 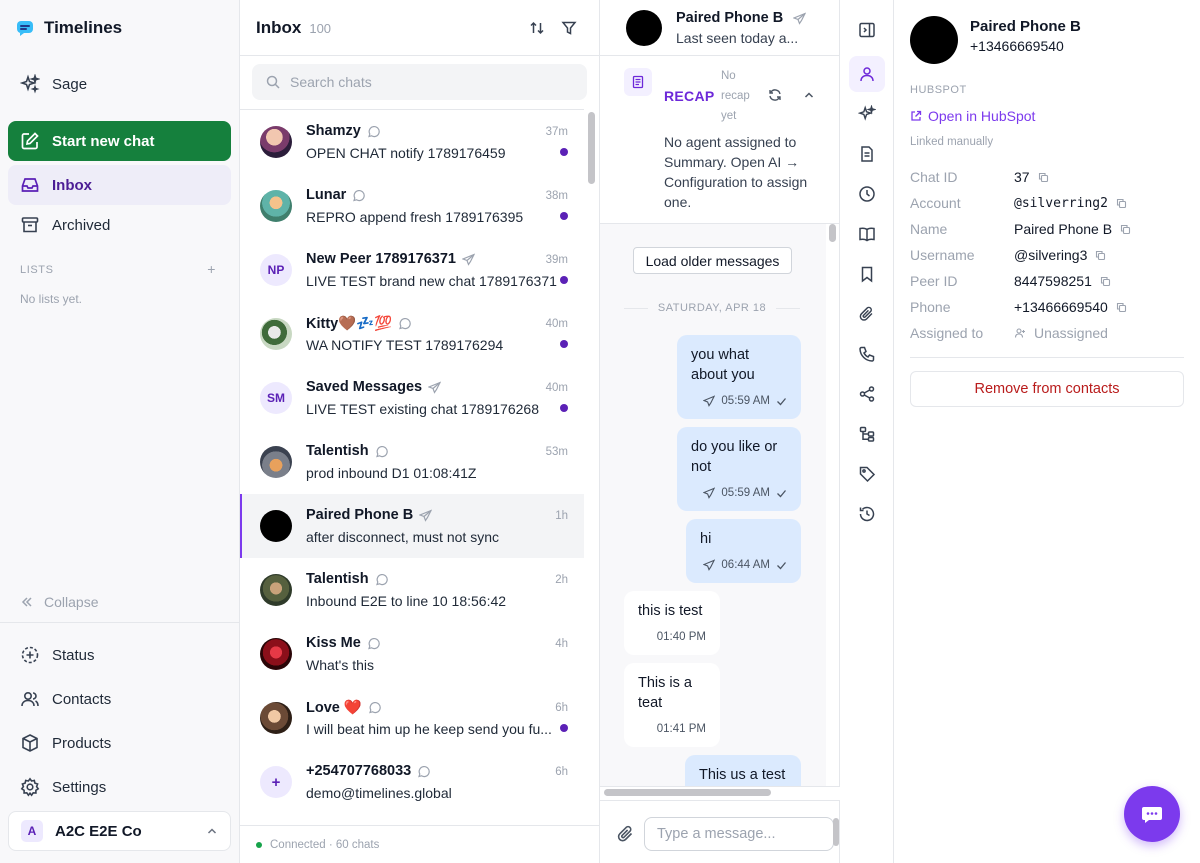 What do you see at coordinates (119, 655) in the screenshot?
I see `sidebar-item-status: Status` at bounding box center [119, 655].